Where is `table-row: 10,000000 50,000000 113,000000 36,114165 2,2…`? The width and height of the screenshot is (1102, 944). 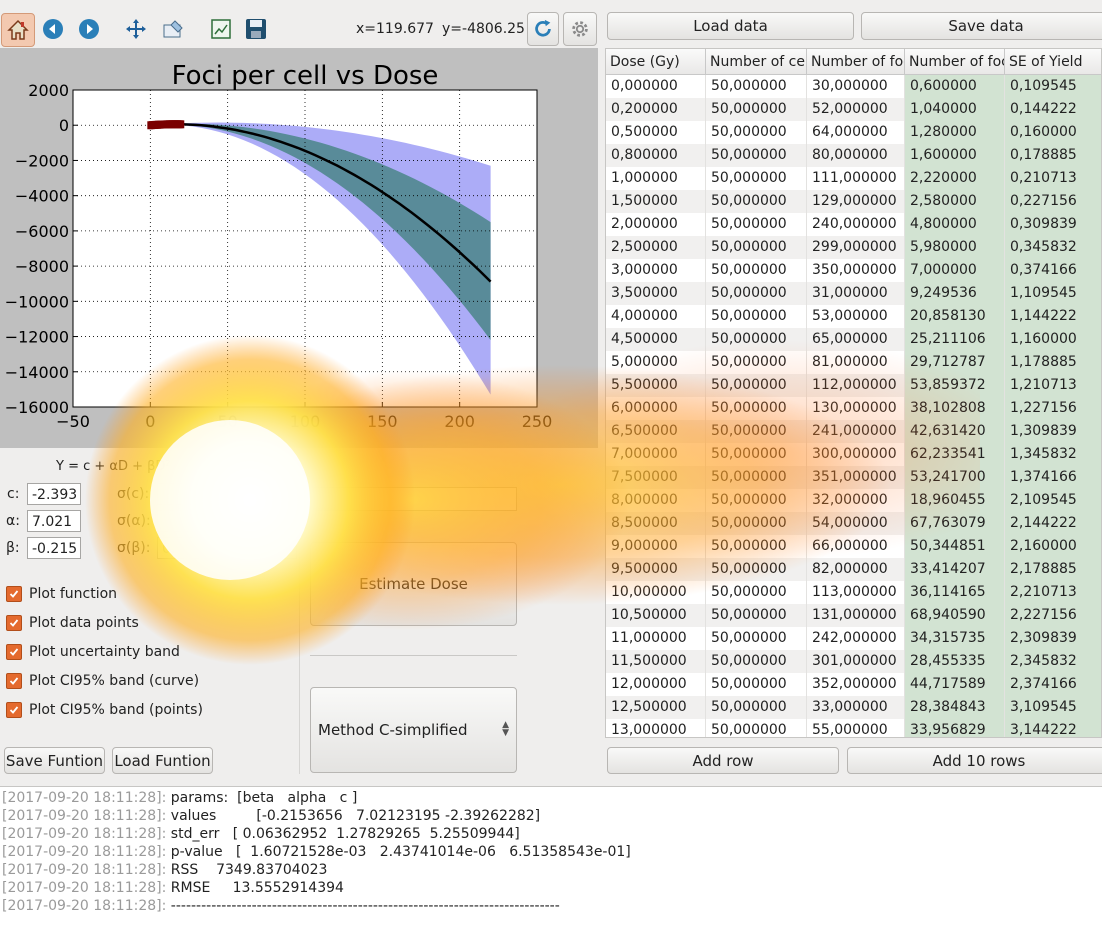
table-row: 10,000000 50,000000 113,000000 36,114165 2,2… is located at coordinates (853, 592).